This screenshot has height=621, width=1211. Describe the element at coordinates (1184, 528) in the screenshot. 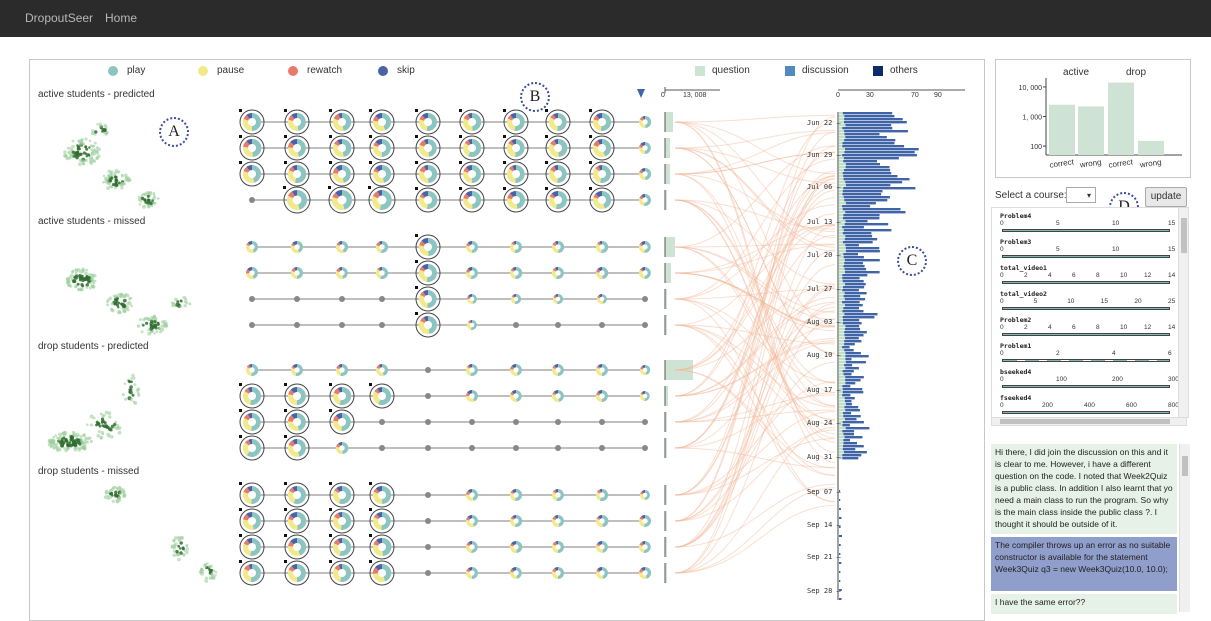

I see `posts-scrollbar` at that location.